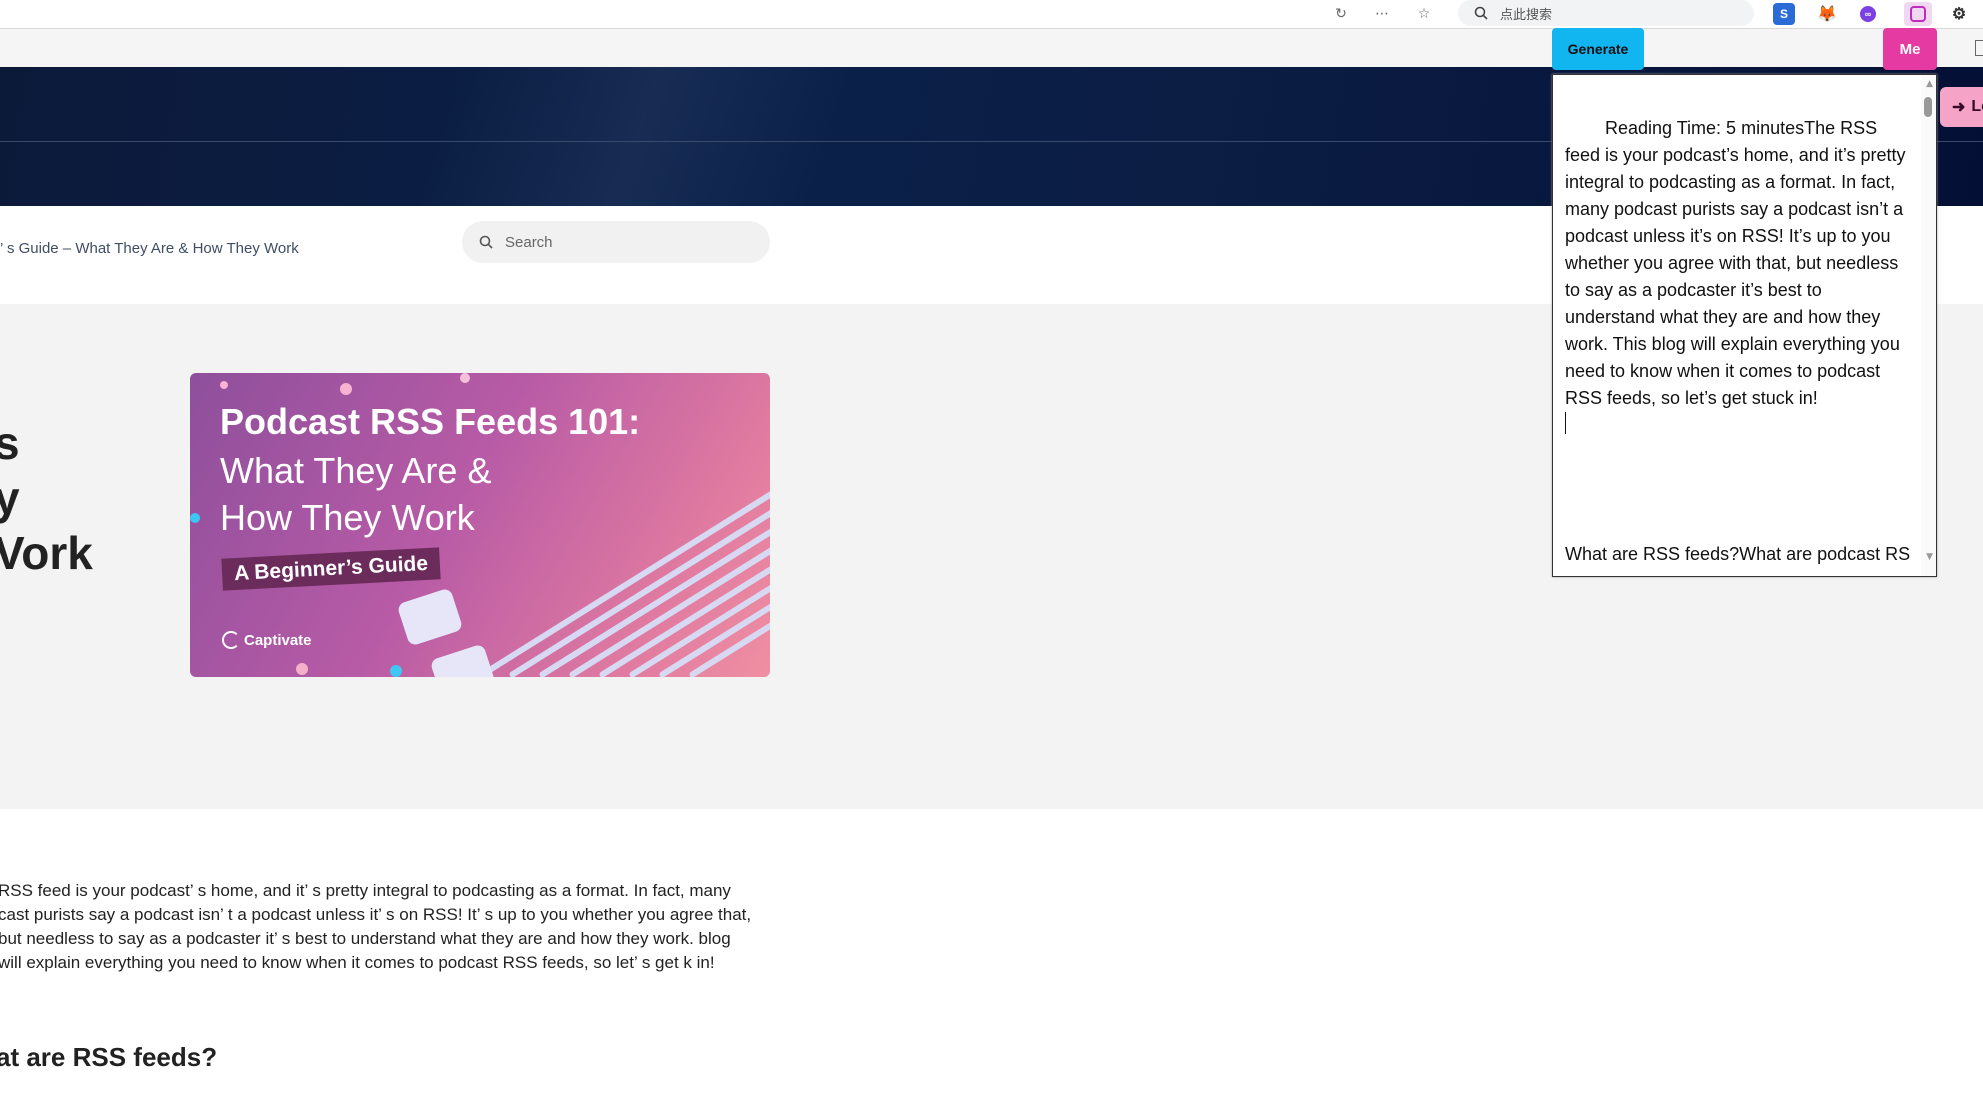  What do you see at coordinates (1598, 49) in the screenshot?
I see `generate-button: Generate` at bounding box center [1598, 49].